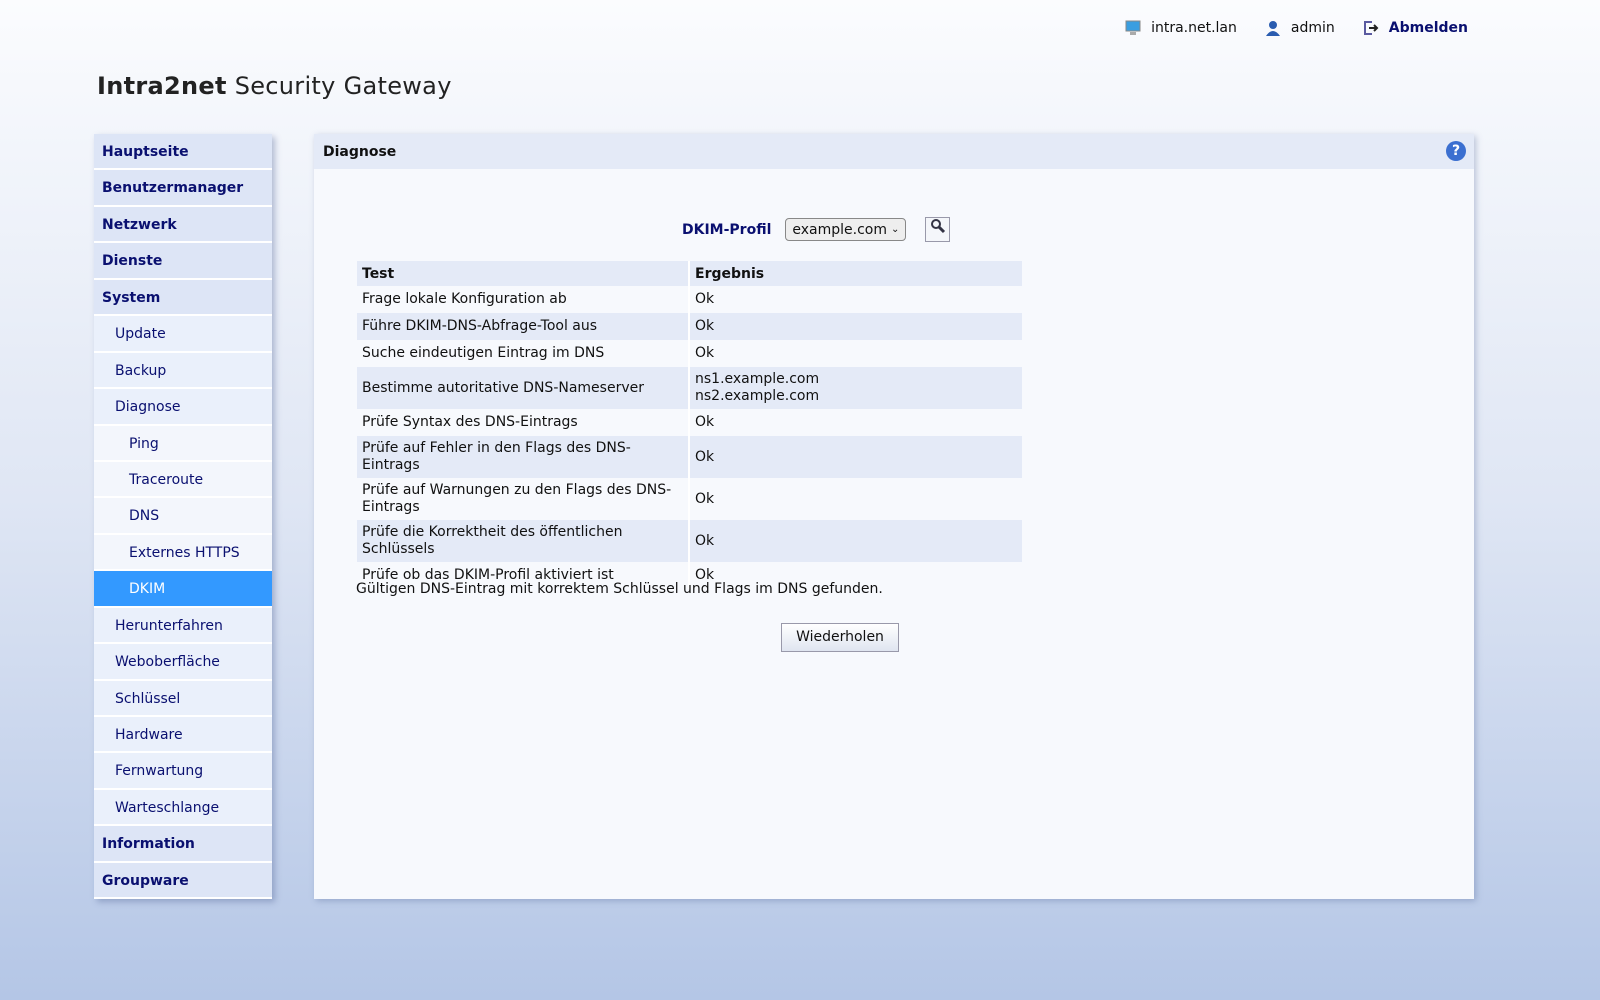  Describe the element at coordinates (523, 326) in the screenshot. I see `test-cell: Führe DKIM-DNS-Abfrage-Tool aus` at that location.